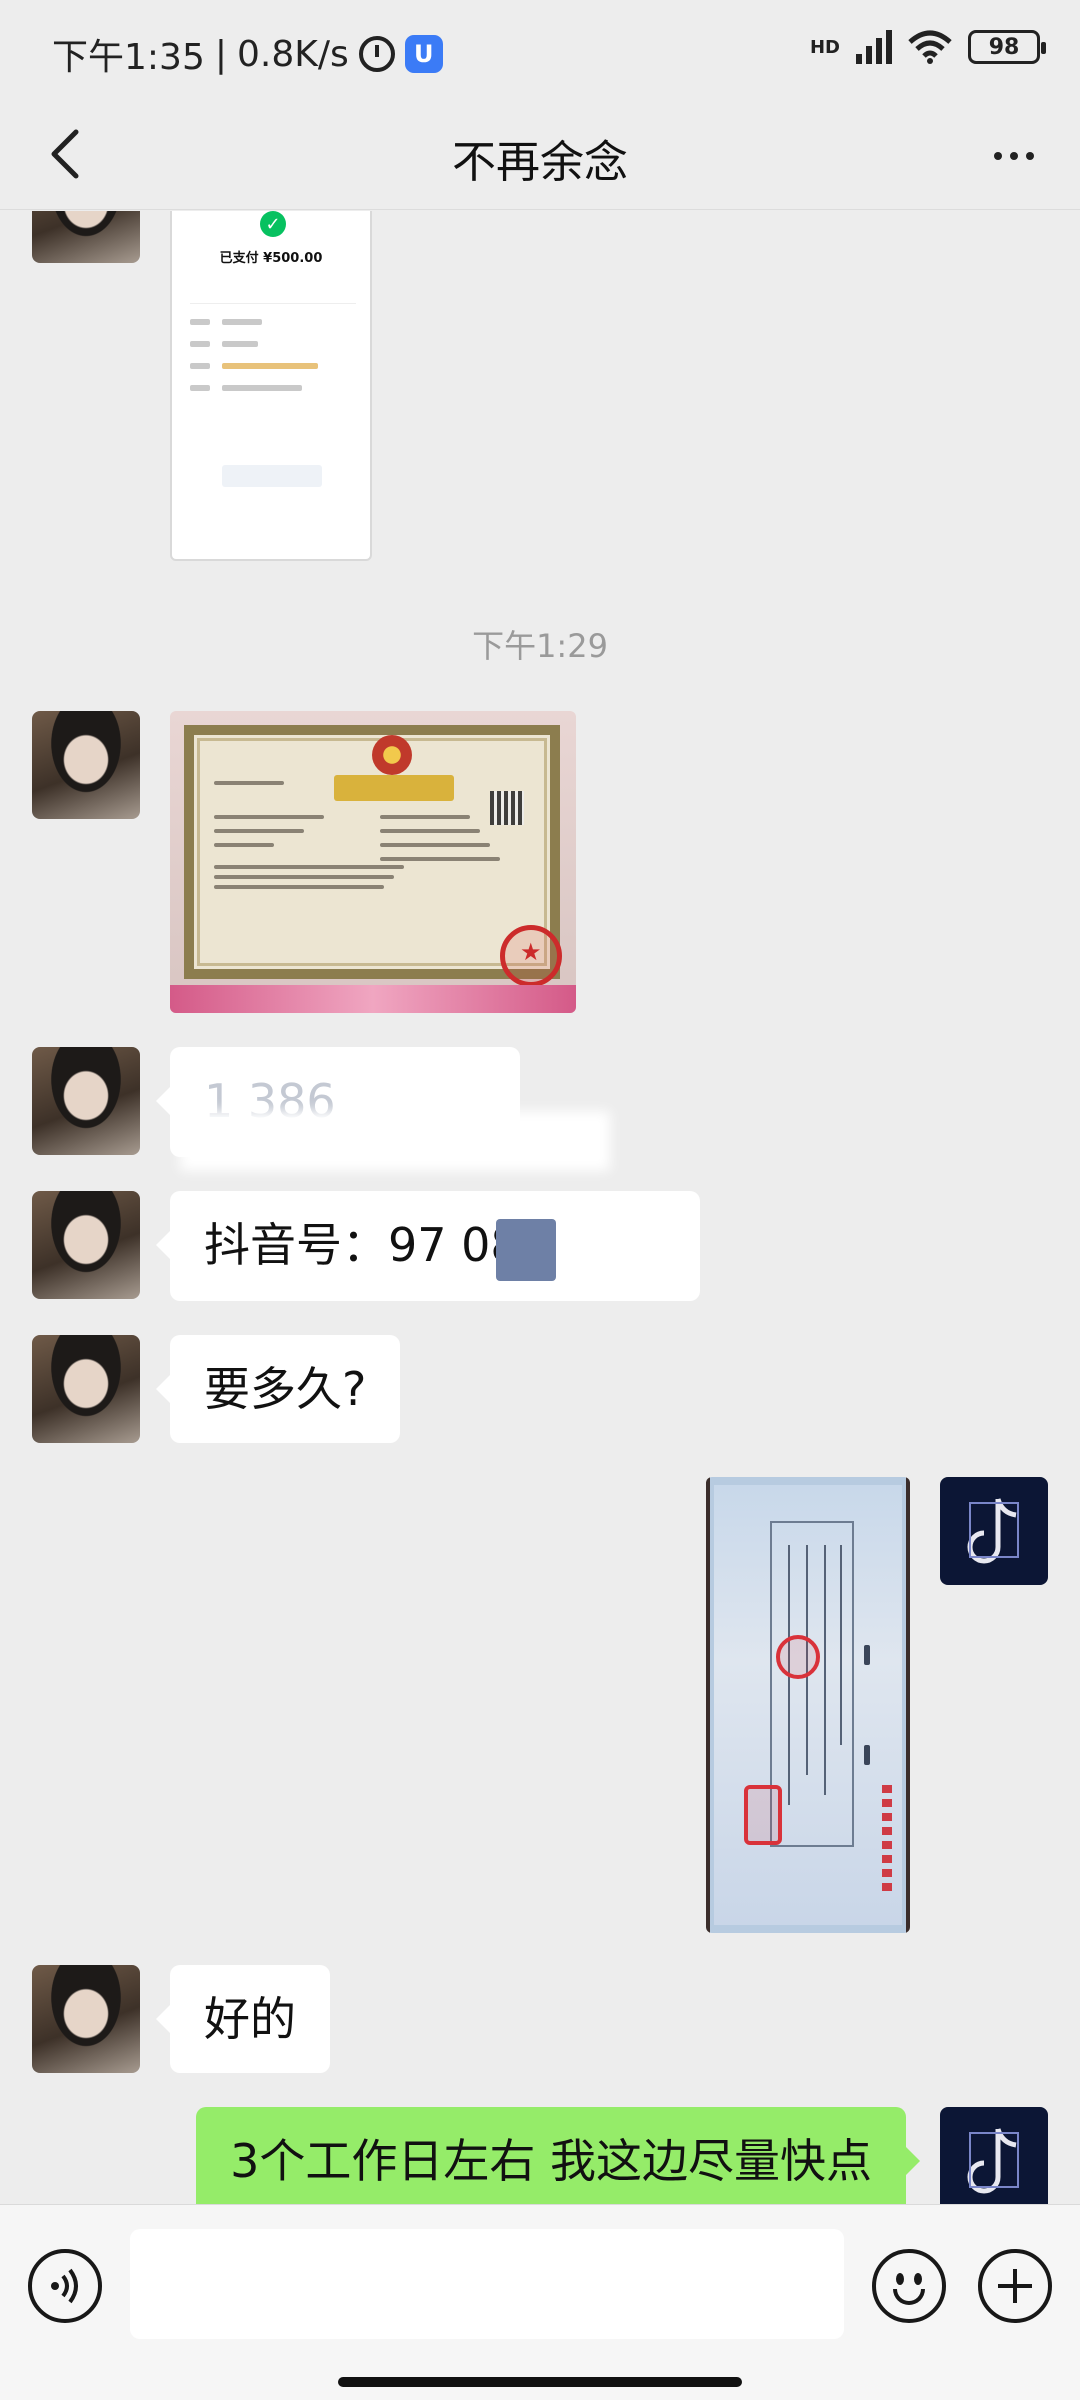 Image resolution: width=1080 pixels, height=2400 pixels. What do you see at coordinates (540, 646) in the screenshot?
I see `message-timestamp: 下午1:29` at bounding box center [540, 646].